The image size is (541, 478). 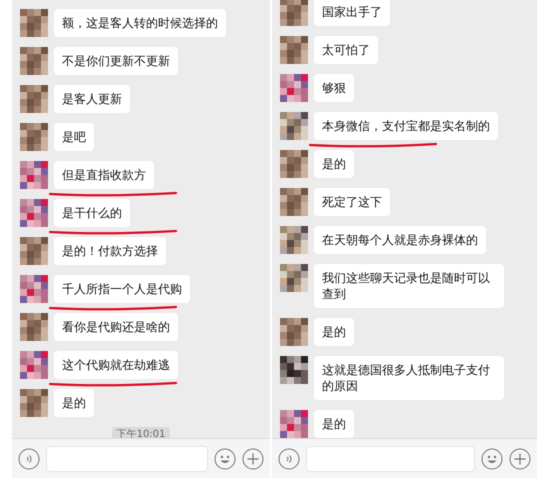 I want to click on message-bubble: 是干什么的, so click(x=92, y=213).